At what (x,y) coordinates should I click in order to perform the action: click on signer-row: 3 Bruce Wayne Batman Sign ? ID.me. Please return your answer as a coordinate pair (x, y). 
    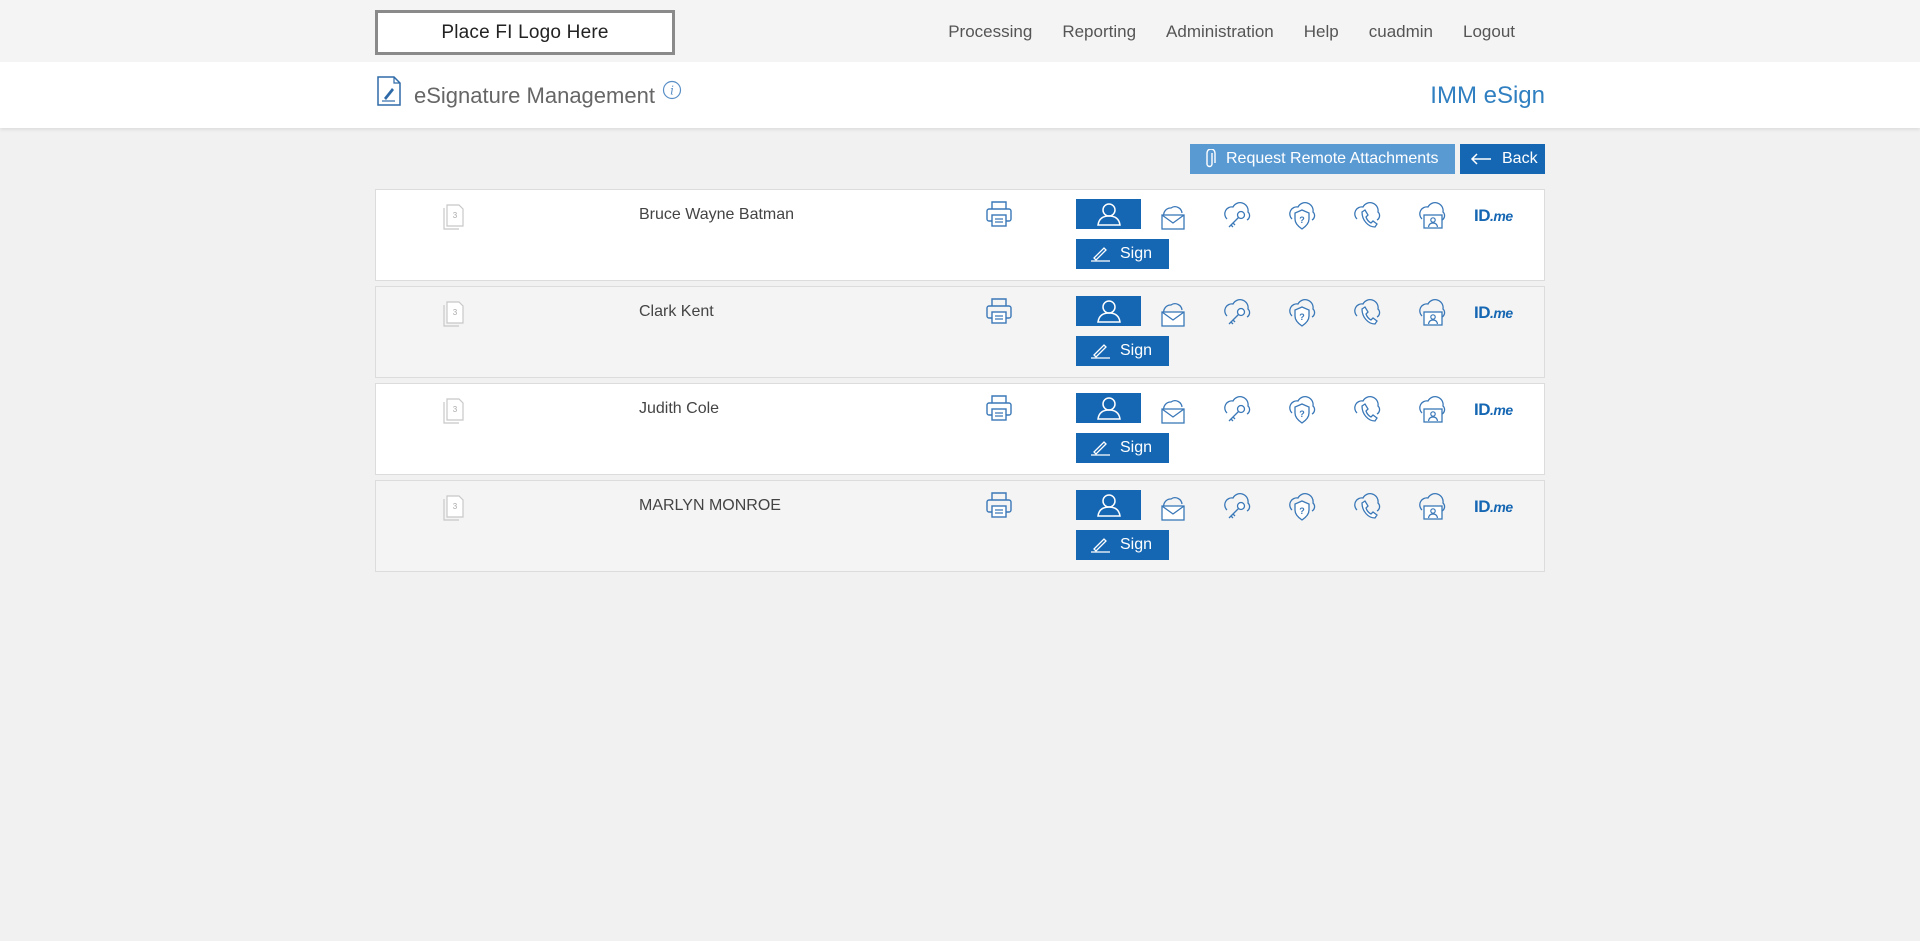
    Looking at the image, I should click on (960, 235).